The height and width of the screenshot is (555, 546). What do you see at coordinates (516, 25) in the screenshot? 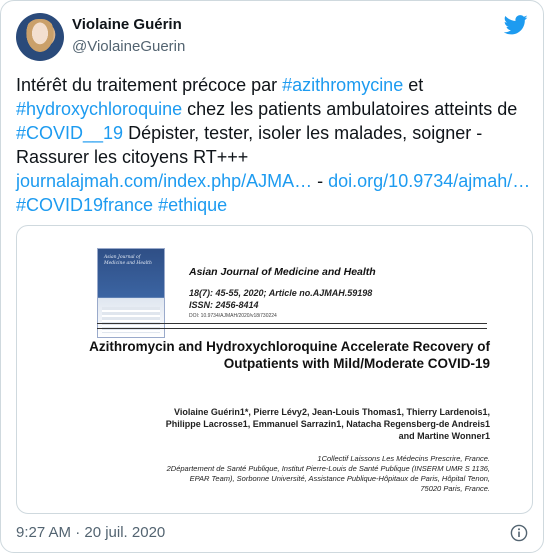
I see `twitter-bird-icon` at bounding box center [516, 25].